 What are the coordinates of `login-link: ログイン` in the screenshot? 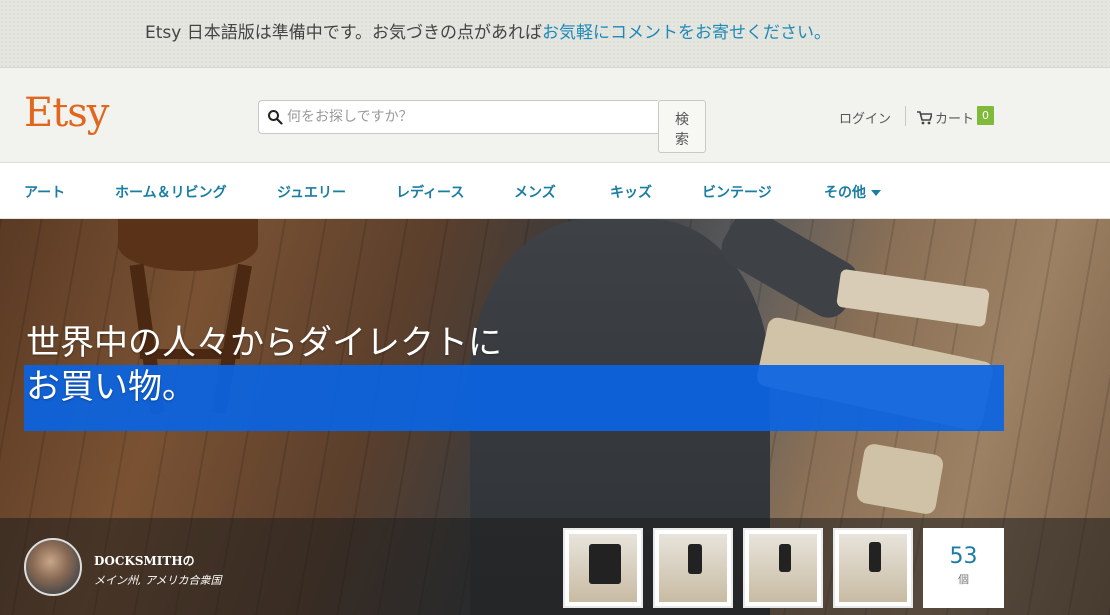 It's located at (865, 117).